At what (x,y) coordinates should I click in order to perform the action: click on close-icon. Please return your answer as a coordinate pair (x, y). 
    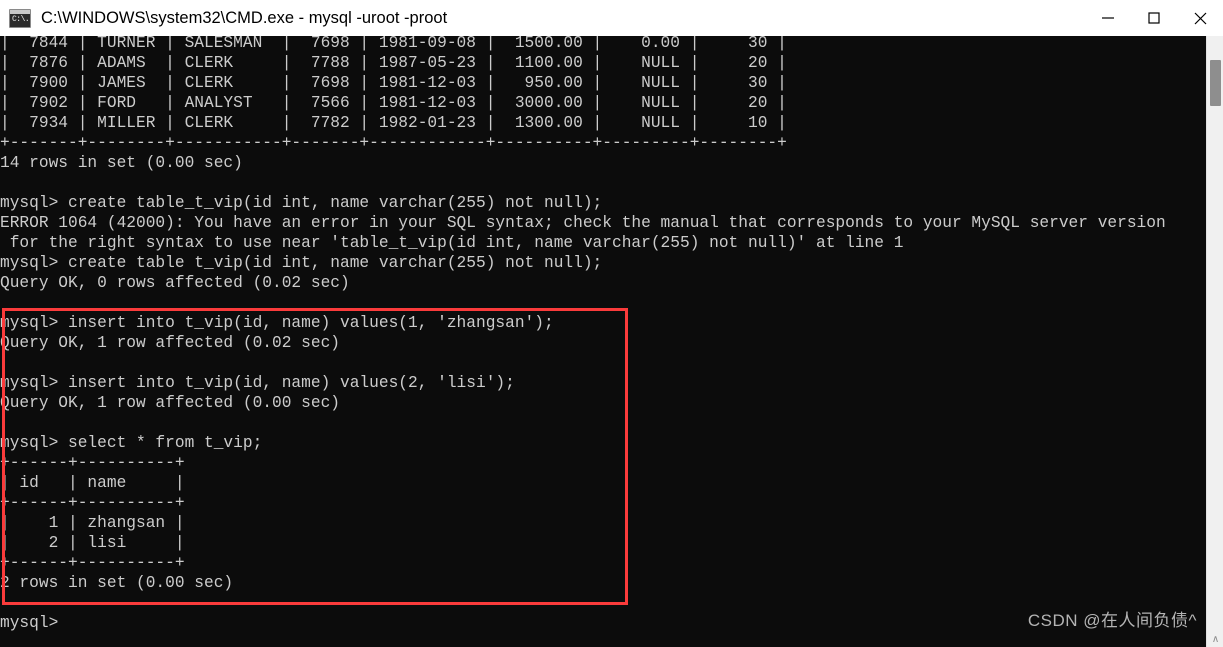
    Looking at the image, I should click on (1200, 18).